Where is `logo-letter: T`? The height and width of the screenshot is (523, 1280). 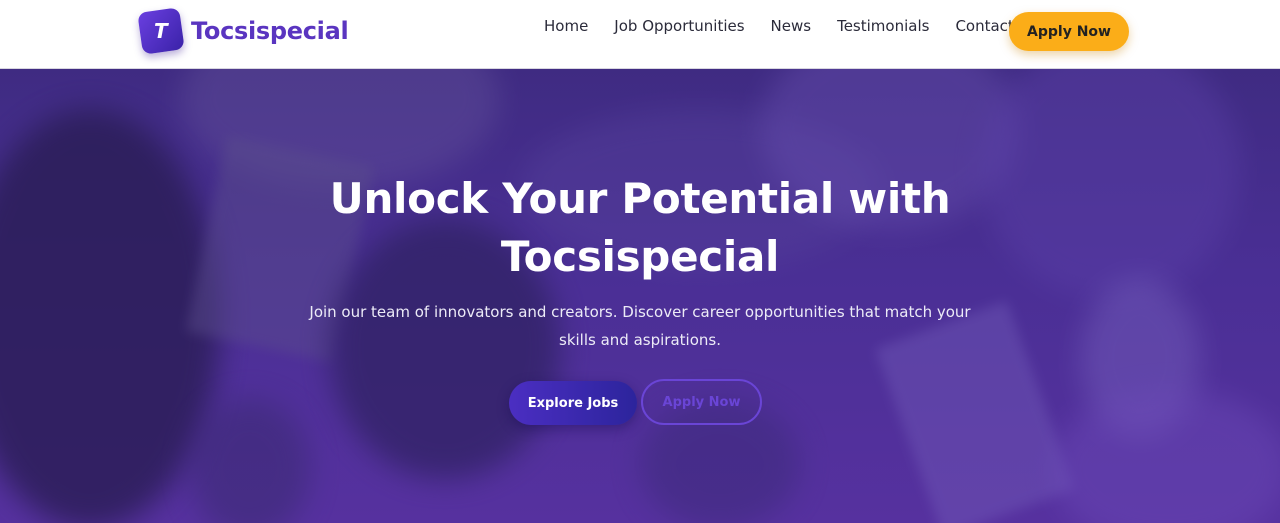
logo-letter: T is located at coordinates (161, 31).